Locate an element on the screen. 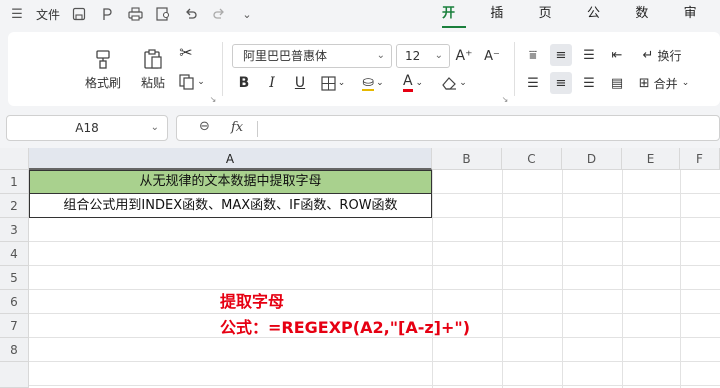  undo-icon is located at coordinates (191, 14).